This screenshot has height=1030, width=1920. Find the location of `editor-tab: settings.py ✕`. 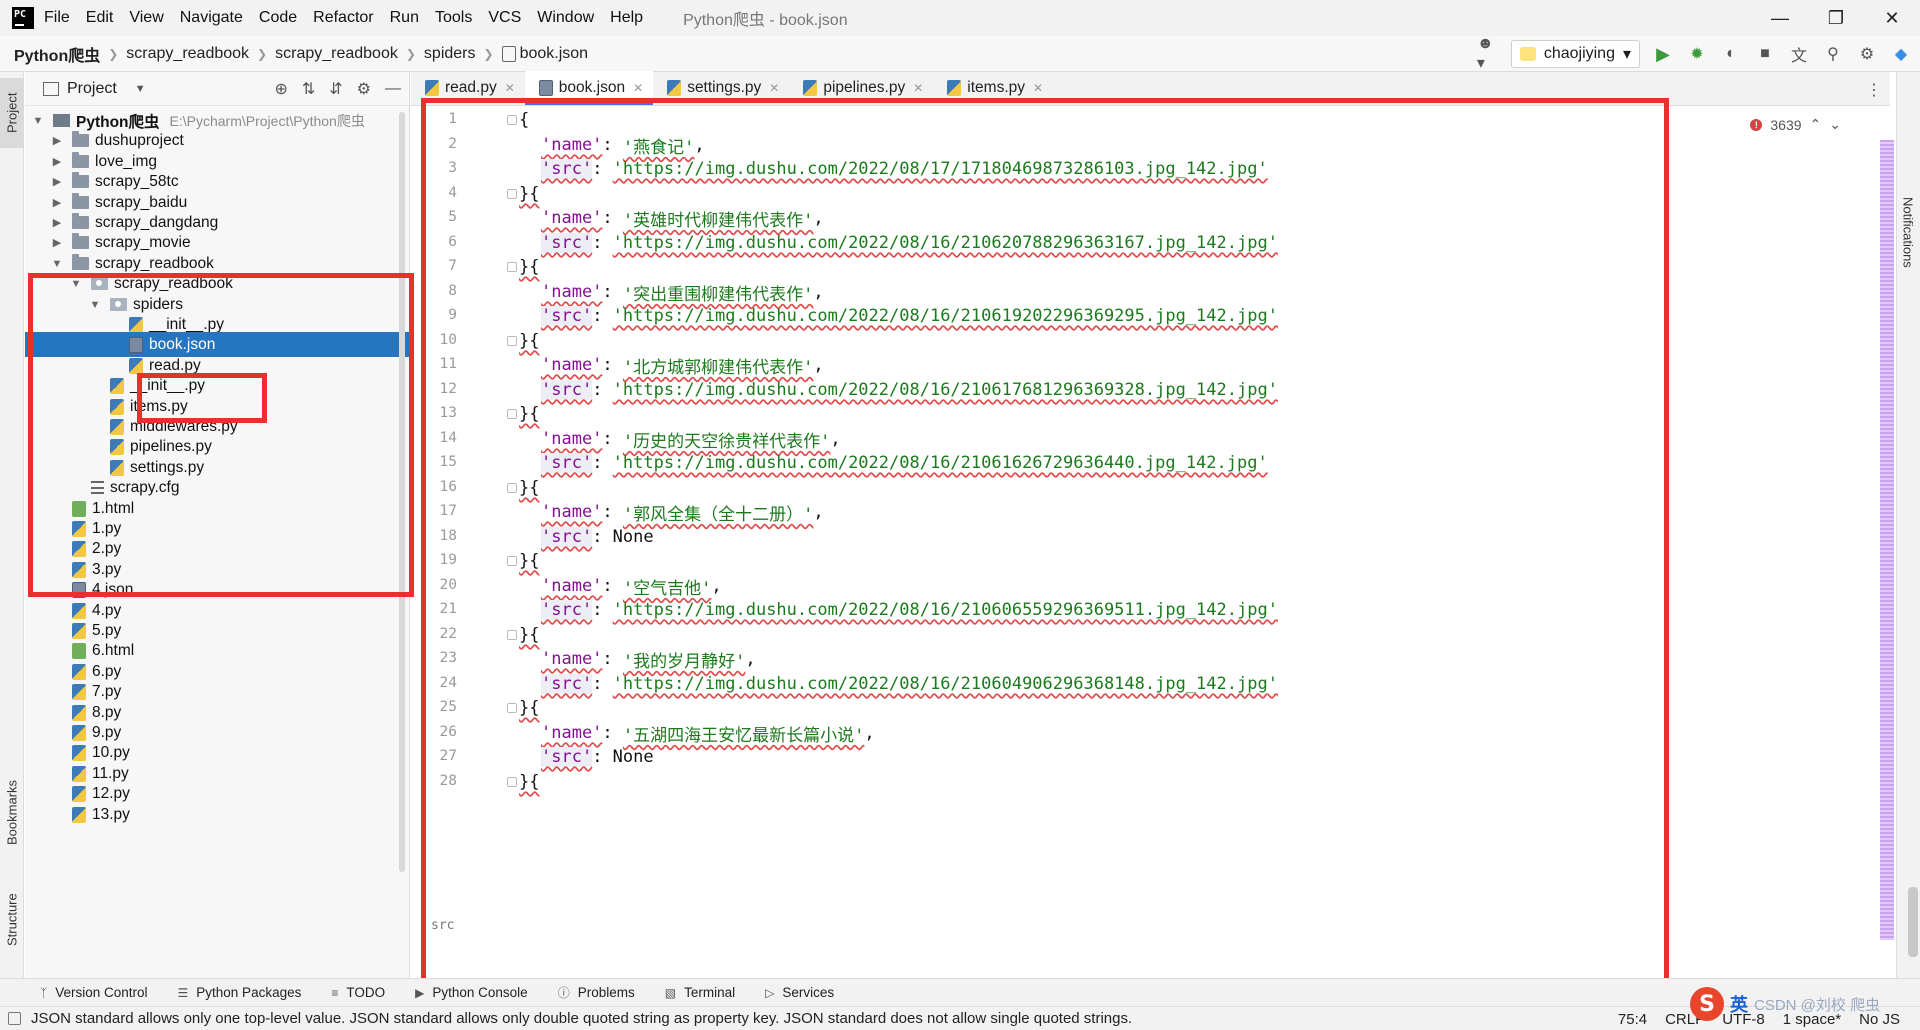

editor-tab: settings.py ✕ is located at coordinates (721, 88).